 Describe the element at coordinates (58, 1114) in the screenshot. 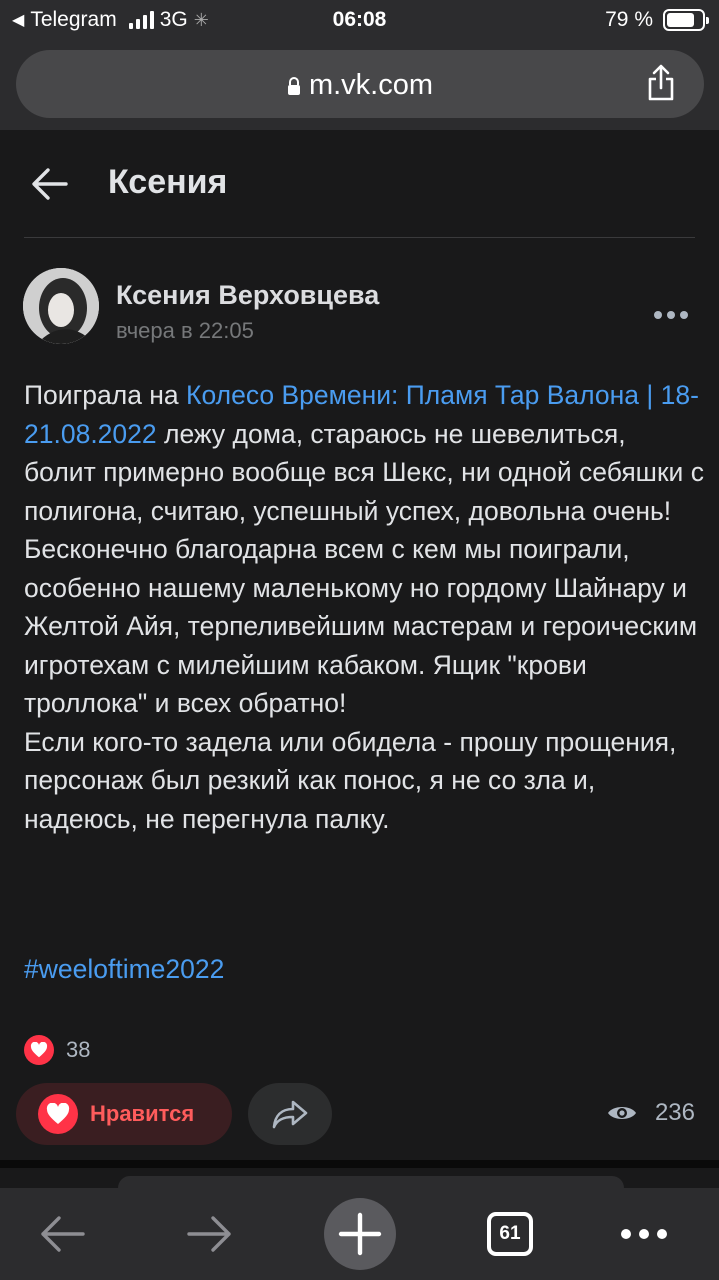

I see `heart-icon` at that location.